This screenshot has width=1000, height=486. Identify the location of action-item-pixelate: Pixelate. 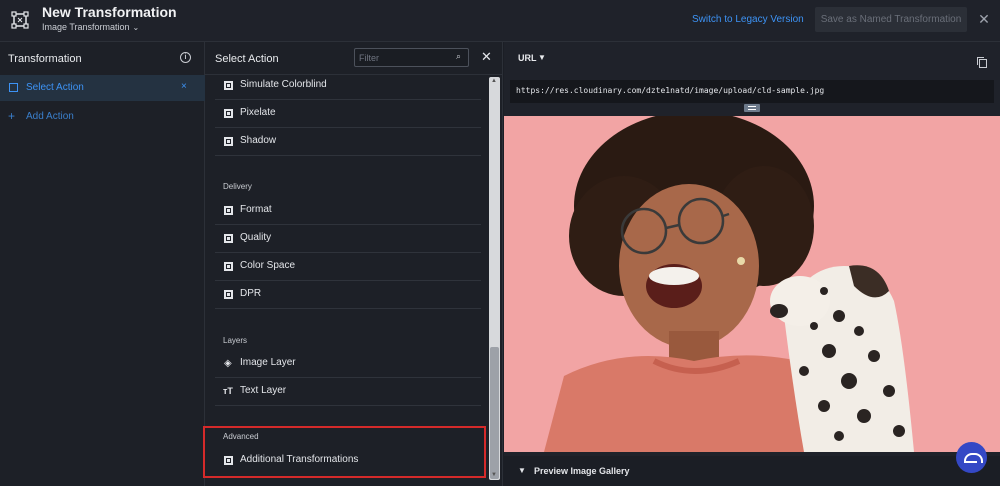
(348, 114).